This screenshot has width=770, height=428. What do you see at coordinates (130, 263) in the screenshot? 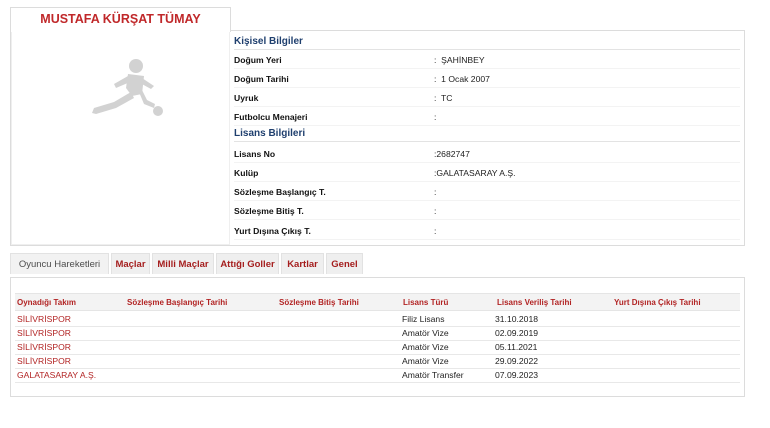
I see `tab-matches: Maçlar` at bounding box center [130, 263].